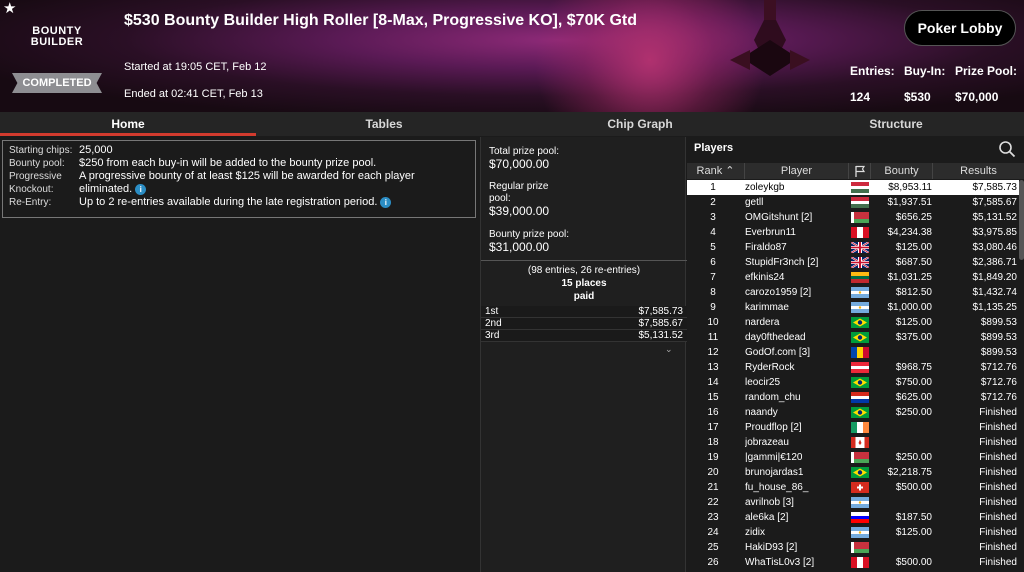 This screenshot has width=1024, height=572. What do you see at coordinates (960, 28) in the screenshot?
I see `poker-lobby-button: Poker Lobby` at bounding box center [960, 28].